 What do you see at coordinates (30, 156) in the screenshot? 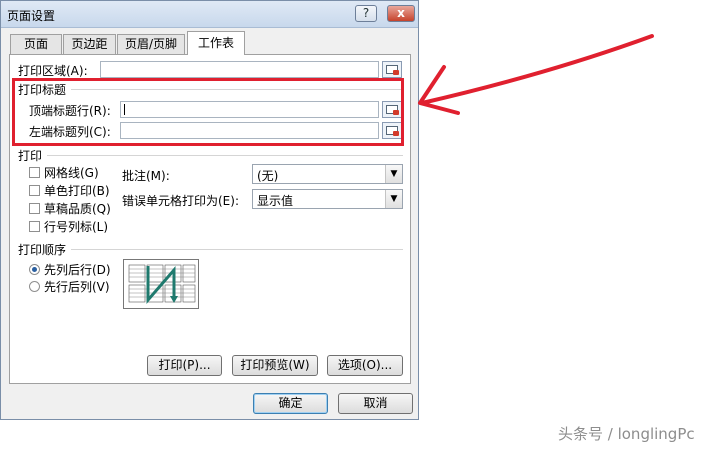
I see `print-group-label: 打印` at bounding box center [30, 156].